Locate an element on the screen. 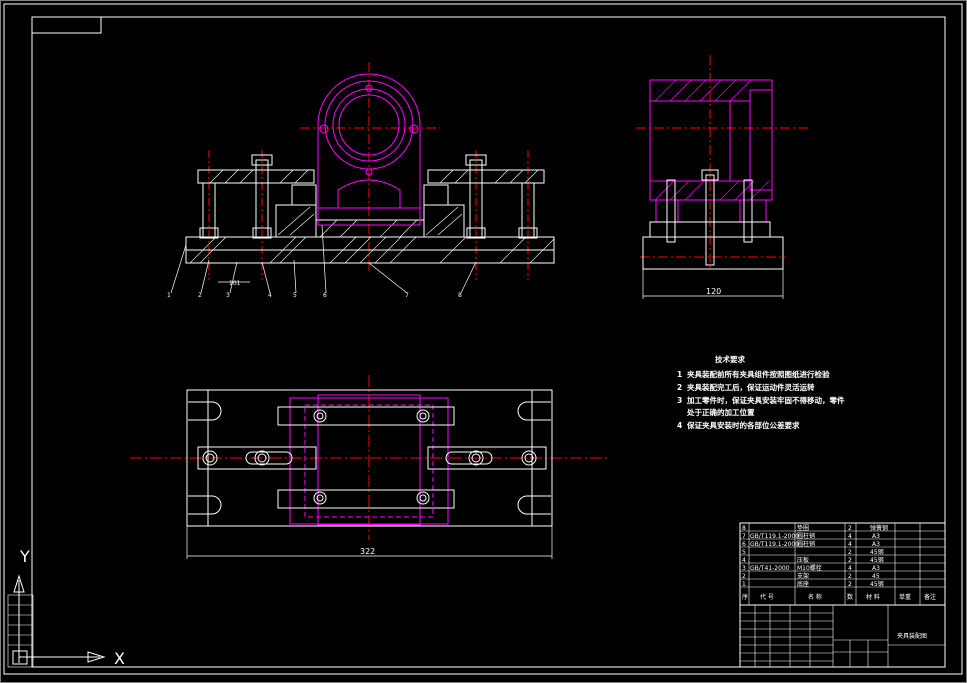 Image resolution: width=967 pixels, height=683 pixels. leader-lines is located at coordinates (323, 259).